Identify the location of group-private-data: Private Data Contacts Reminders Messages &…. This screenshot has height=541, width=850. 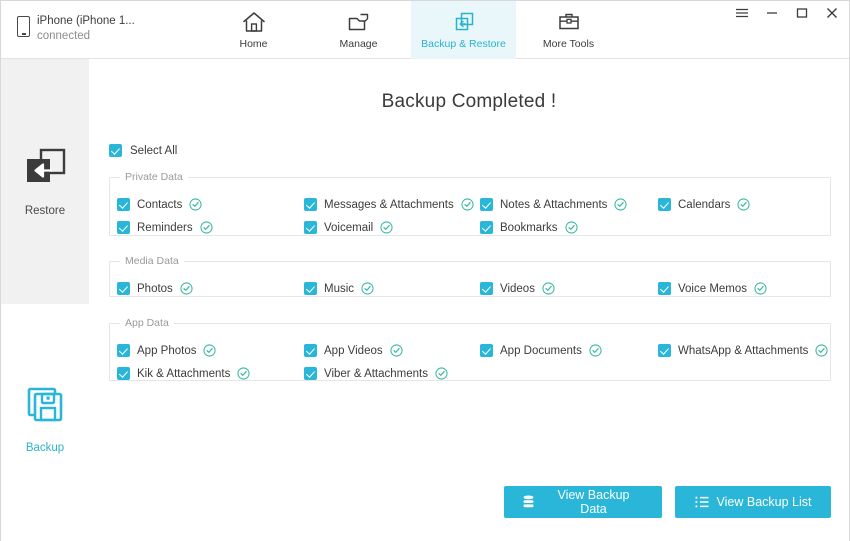
(470, 203).